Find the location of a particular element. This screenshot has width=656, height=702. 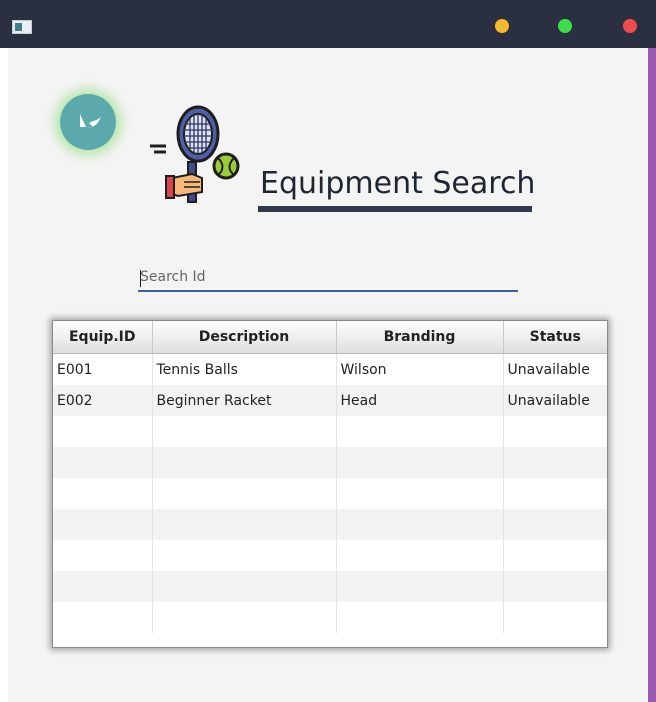

table-header-row: Equip.ID Description Branding Status is located at coordinates (330, 337).